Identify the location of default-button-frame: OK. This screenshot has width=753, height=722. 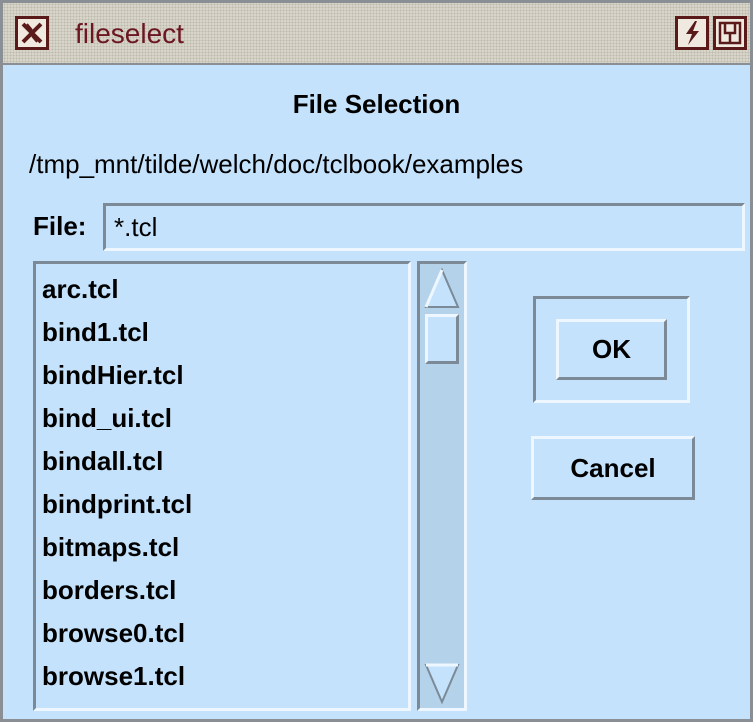
(611, 349).